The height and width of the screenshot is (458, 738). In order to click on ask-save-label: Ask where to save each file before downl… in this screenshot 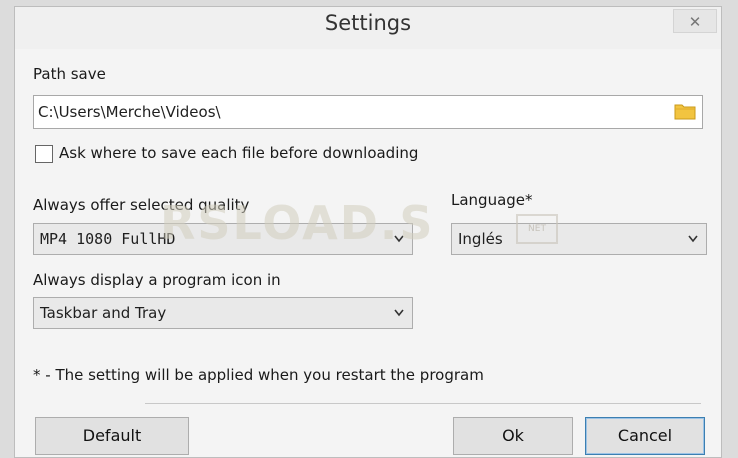, I will do `click(239, 153)`.